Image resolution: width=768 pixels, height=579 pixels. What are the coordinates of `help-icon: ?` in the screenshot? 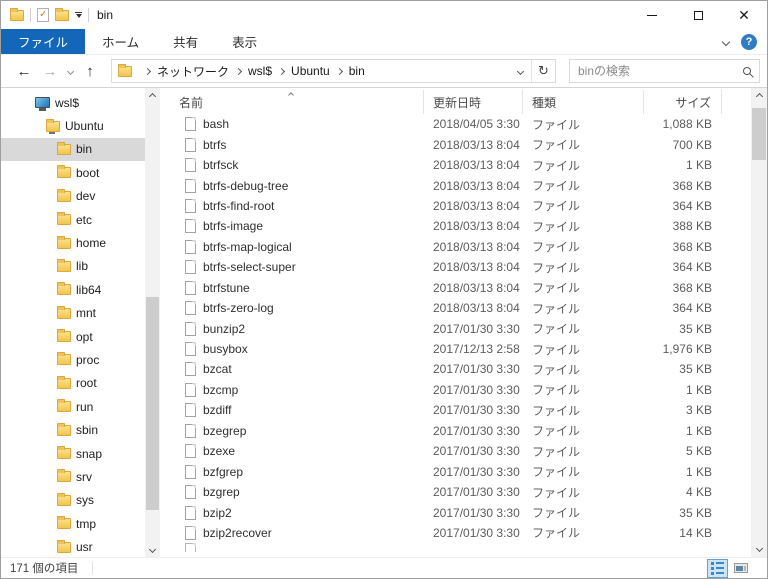 It's located at (749, 41).